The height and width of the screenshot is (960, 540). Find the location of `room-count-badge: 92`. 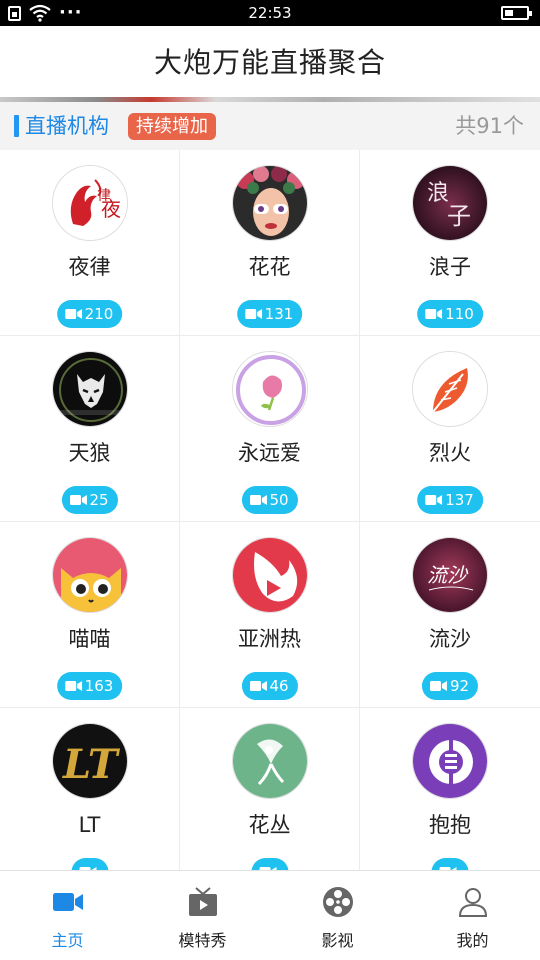

room-count-badge: 92 is located at coordinates (450, 686).